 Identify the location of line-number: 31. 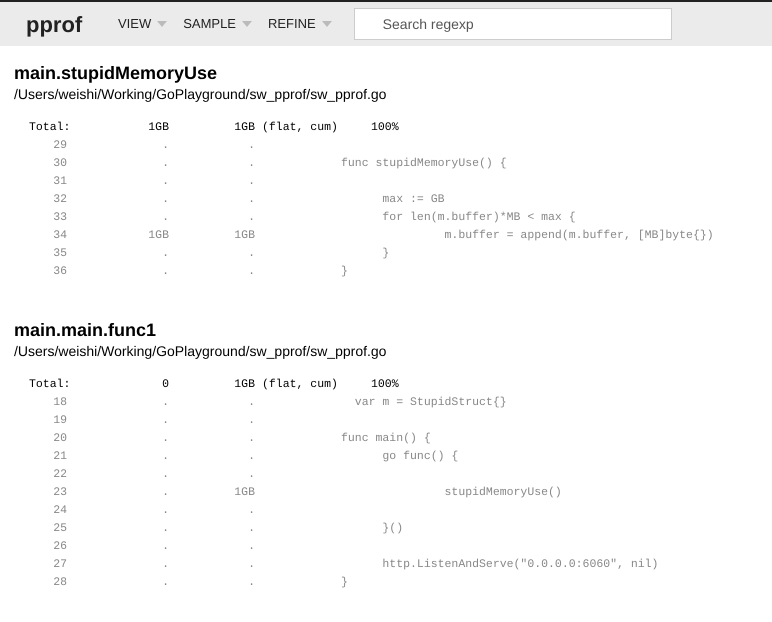
(59, 182).